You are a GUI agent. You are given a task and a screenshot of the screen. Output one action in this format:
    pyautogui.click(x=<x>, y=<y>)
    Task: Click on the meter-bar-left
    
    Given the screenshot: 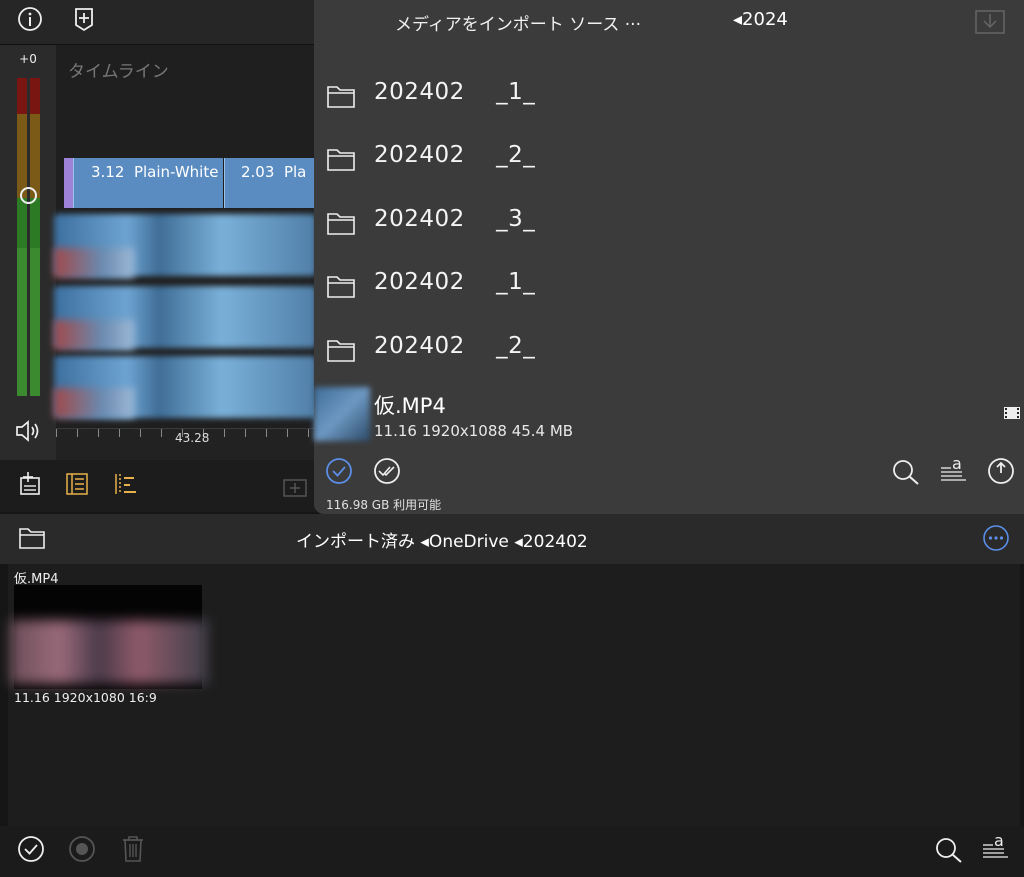 What is the action you would take?
    pyautogui.click(x=22, y=237)
    